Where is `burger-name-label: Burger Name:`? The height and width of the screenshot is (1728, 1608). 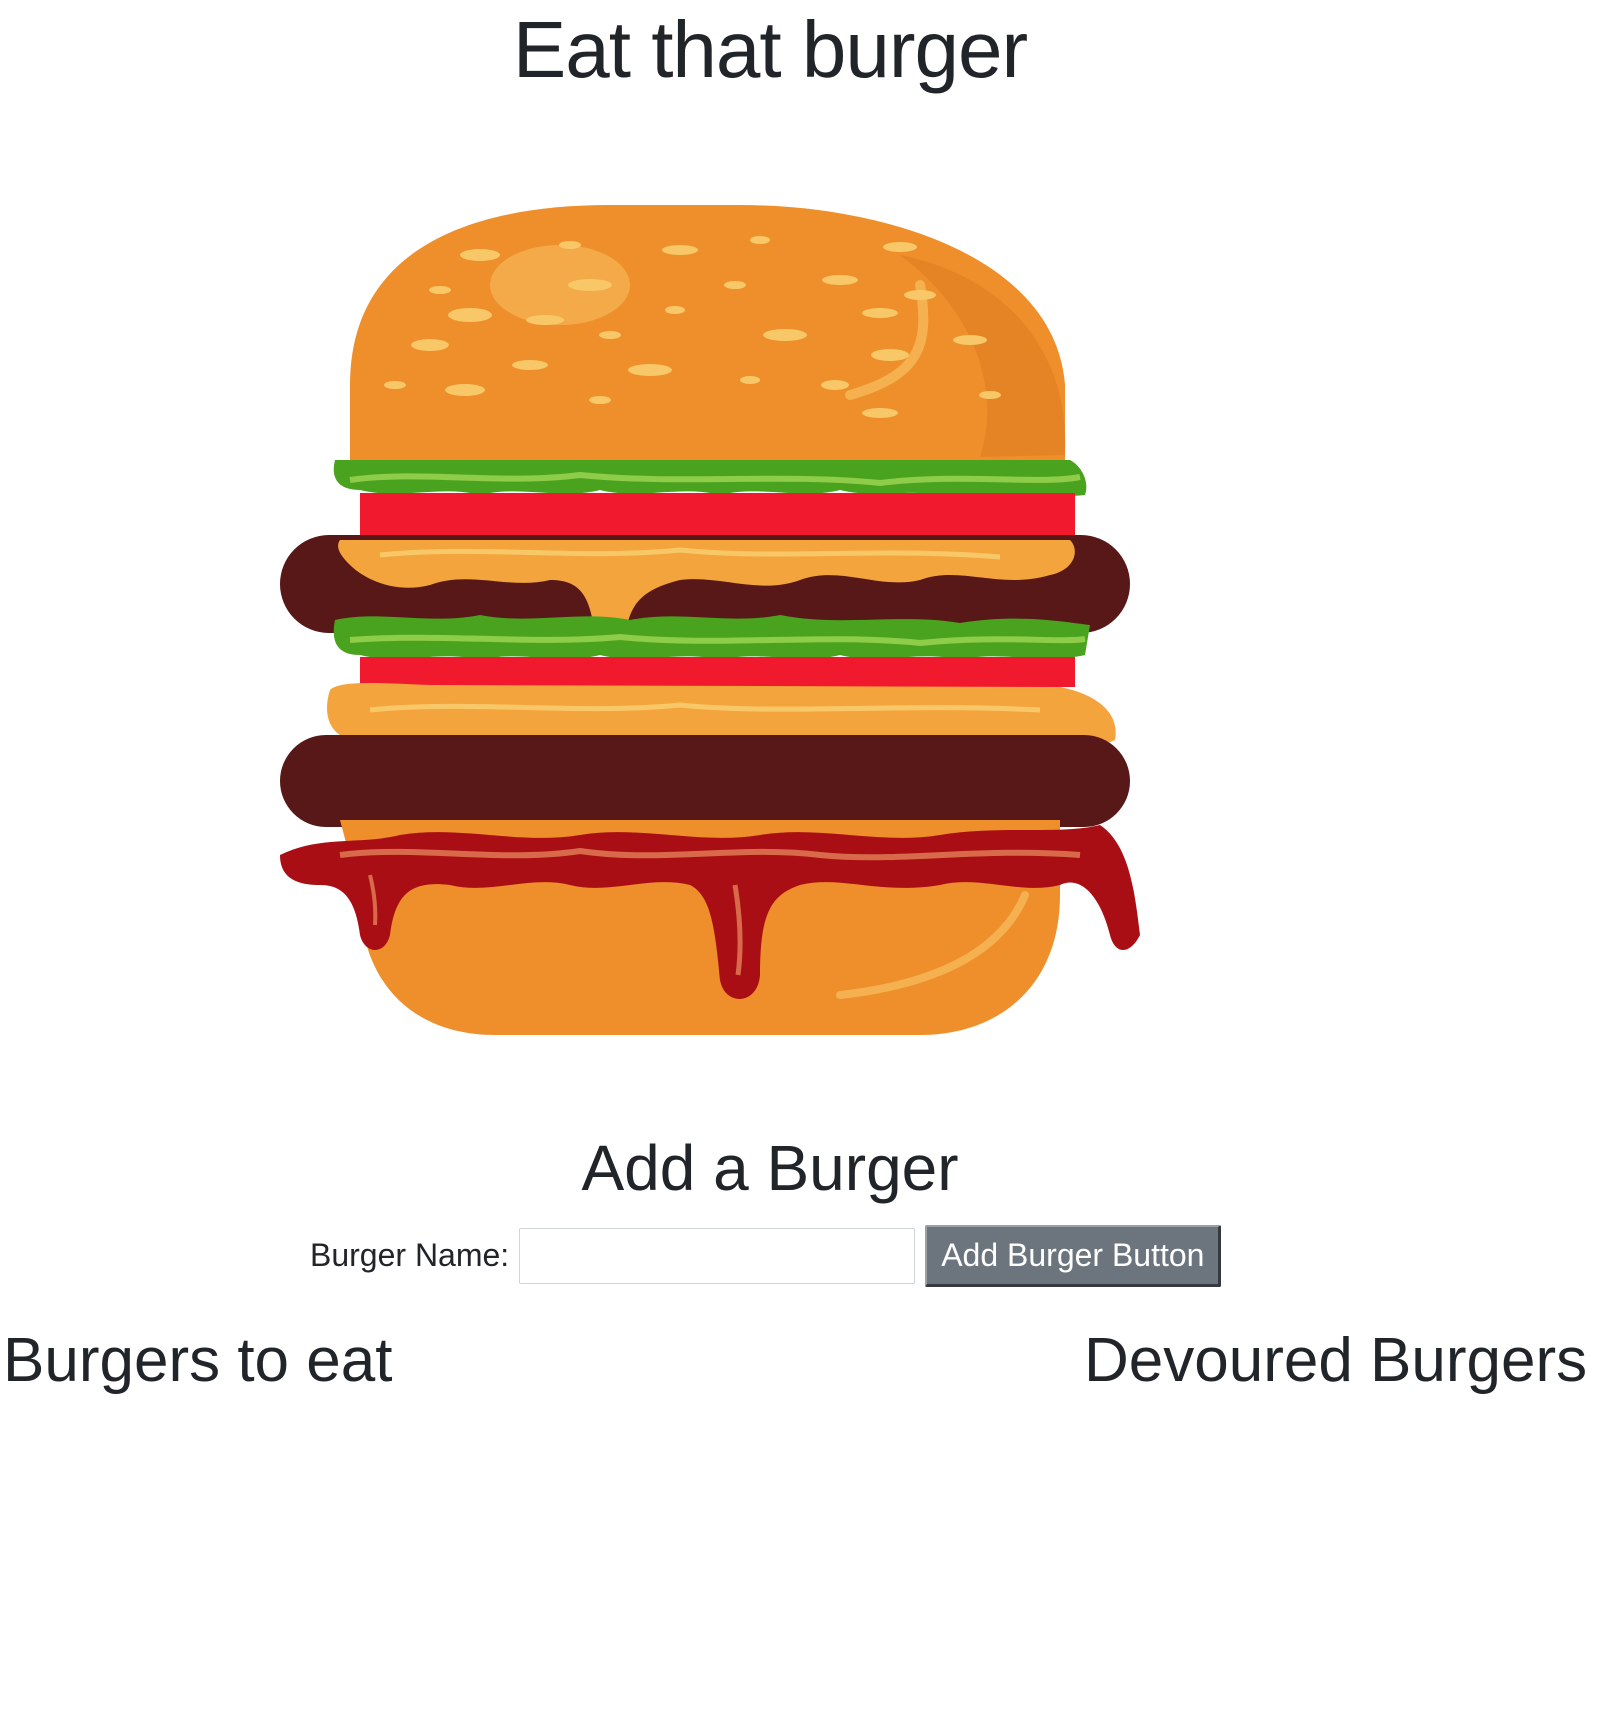 burger-name-label: Burger Name: is located at coordinates (410, 1255).